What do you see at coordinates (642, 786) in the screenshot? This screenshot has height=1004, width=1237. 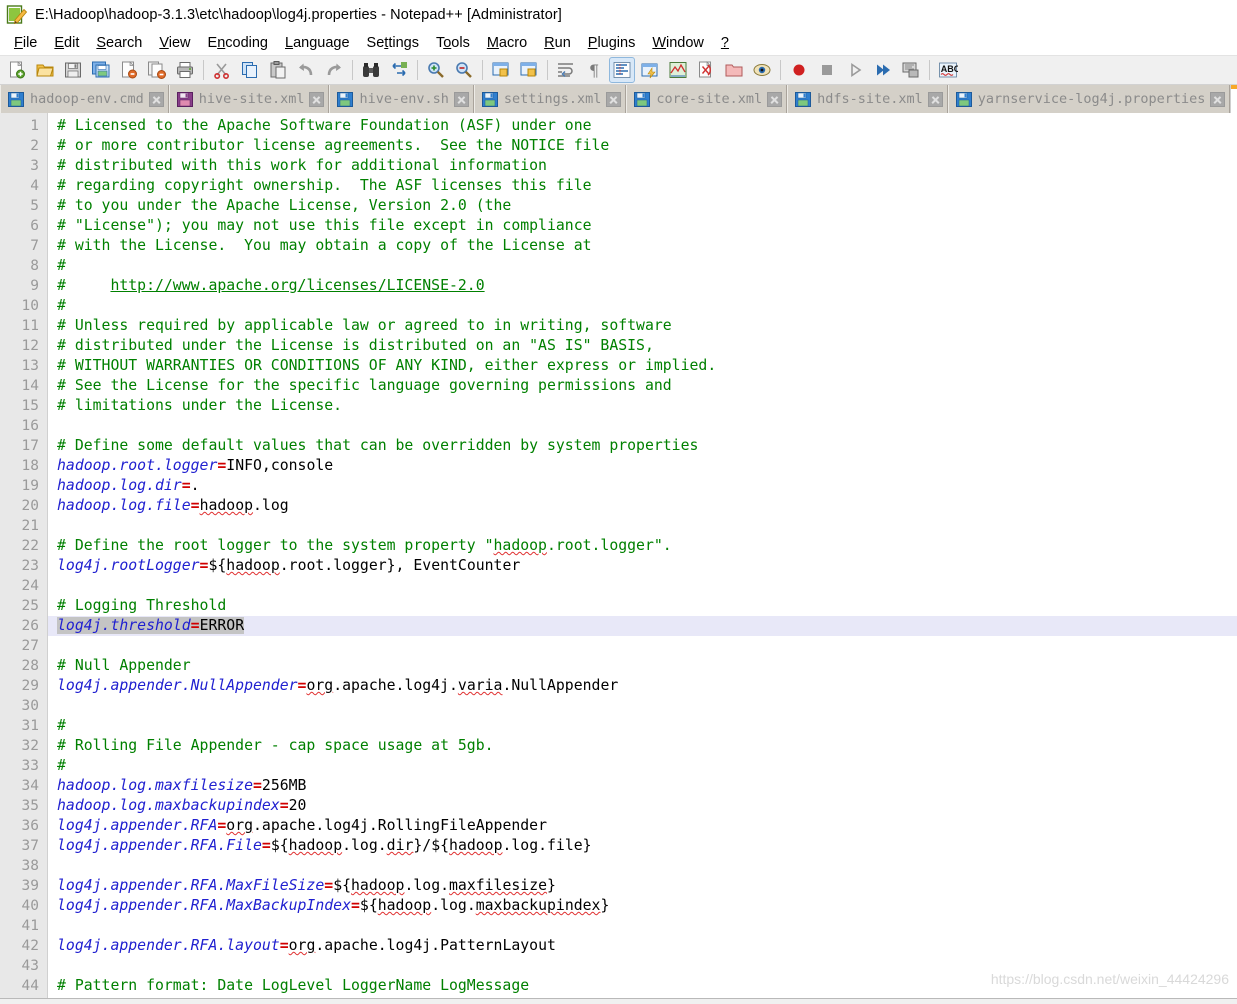 I see `code-line: hadoop.log.maxfilesize=256MB` at bounding box center [642, 786].